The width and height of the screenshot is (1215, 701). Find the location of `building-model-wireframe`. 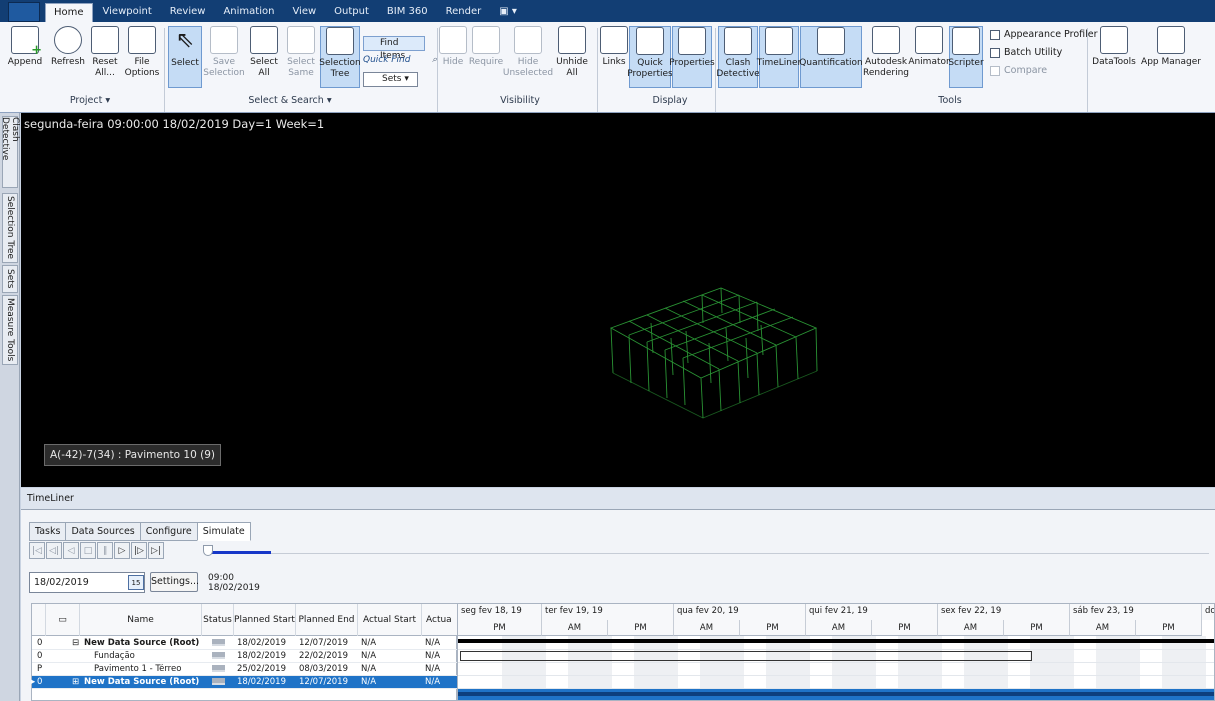

building-model-wireframe is located at coordinates (711, 353).